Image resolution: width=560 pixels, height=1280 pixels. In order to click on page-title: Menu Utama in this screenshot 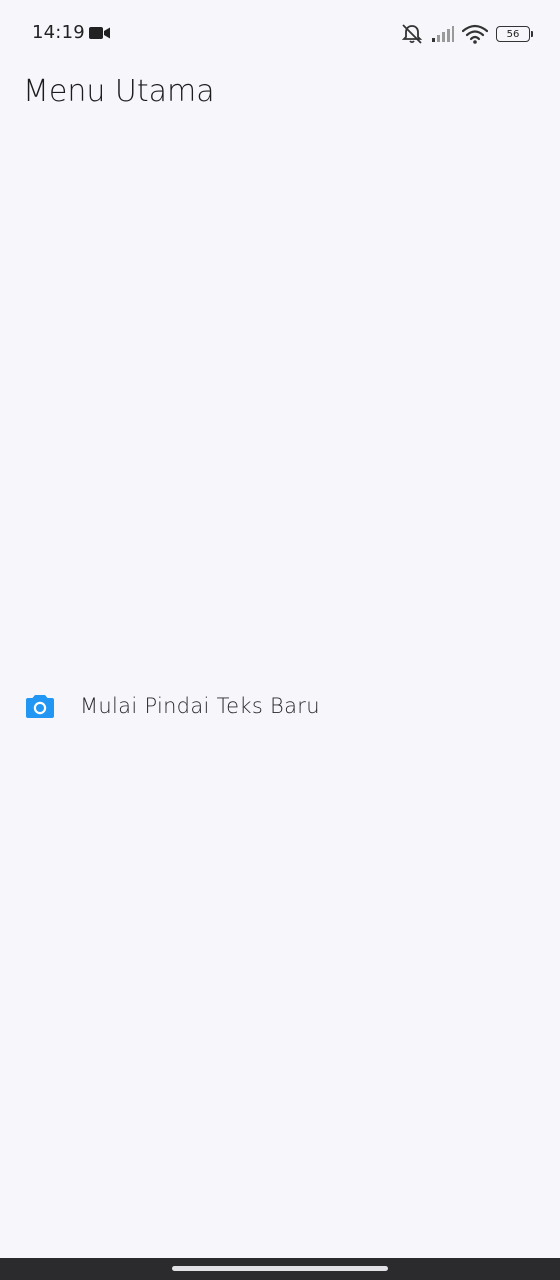, I will do `click(119, 91)`.